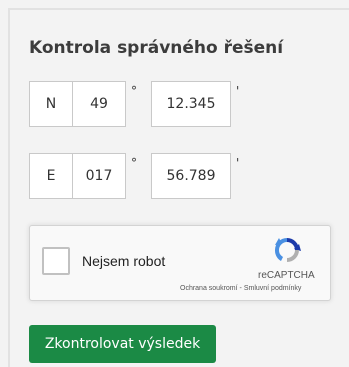  What do you see at coordinates (238, 163) in the screenshot?
I see `longitude-minute-symbol: '` at bounding box center [238, 163].